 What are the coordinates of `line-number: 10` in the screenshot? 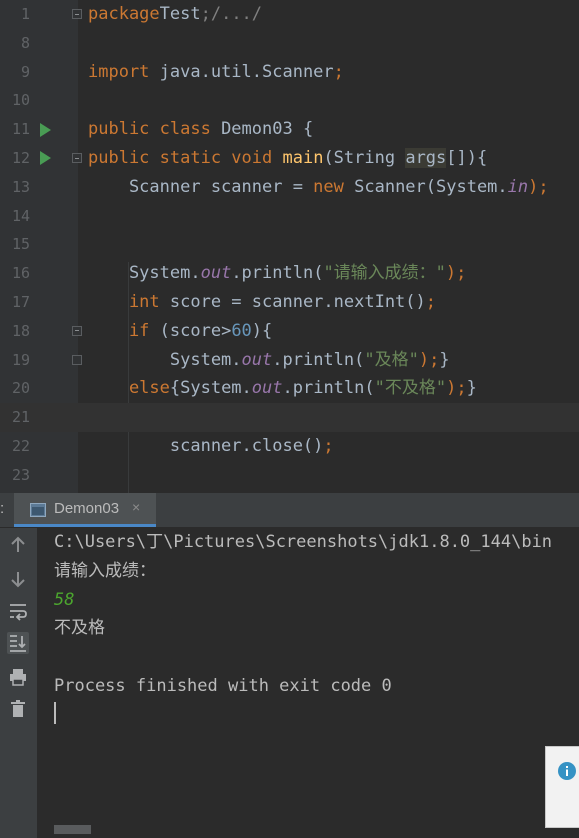 It's located at (20, 100).